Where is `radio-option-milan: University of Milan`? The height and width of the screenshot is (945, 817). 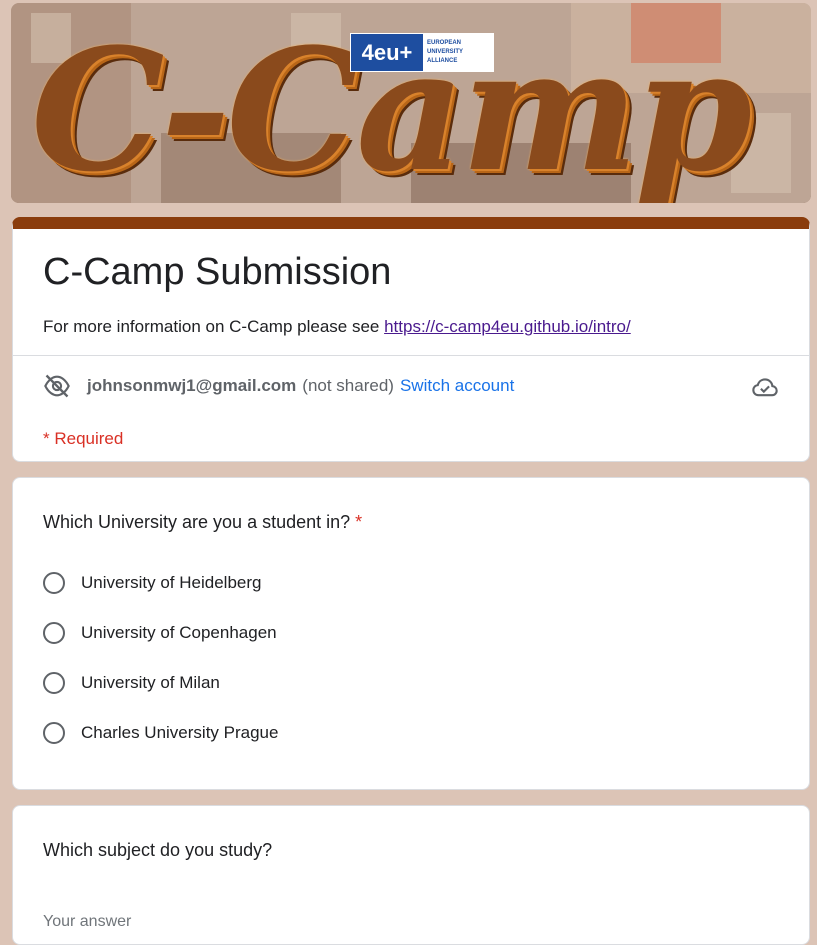
radio-option-milan: University of Milan is located at coordinates (131, 683).